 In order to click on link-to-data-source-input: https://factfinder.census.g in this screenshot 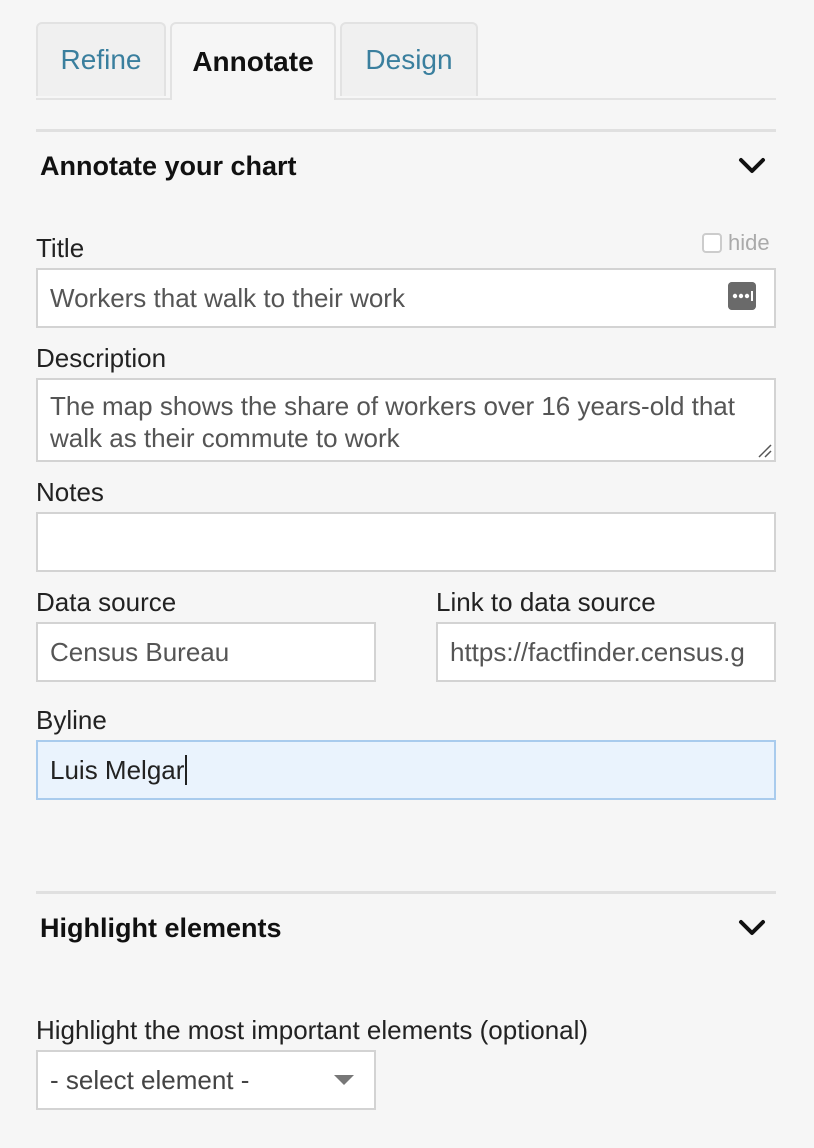, I will do `click(606, 652)`.